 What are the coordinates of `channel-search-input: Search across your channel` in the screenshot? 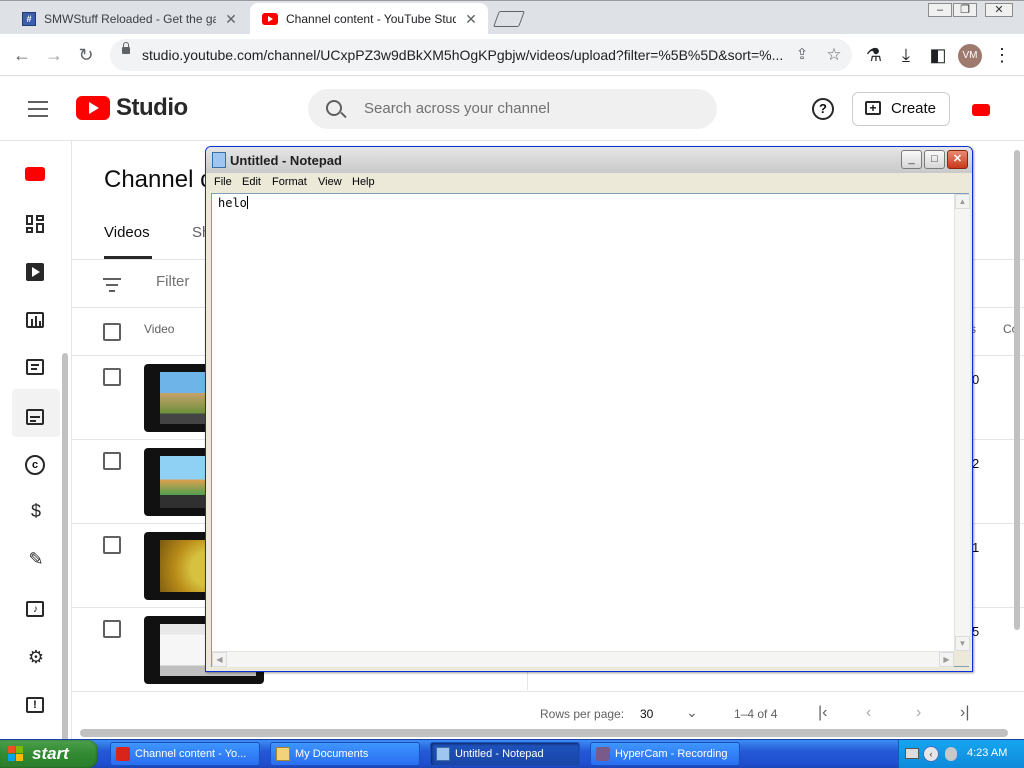 It's located at (512, 109).